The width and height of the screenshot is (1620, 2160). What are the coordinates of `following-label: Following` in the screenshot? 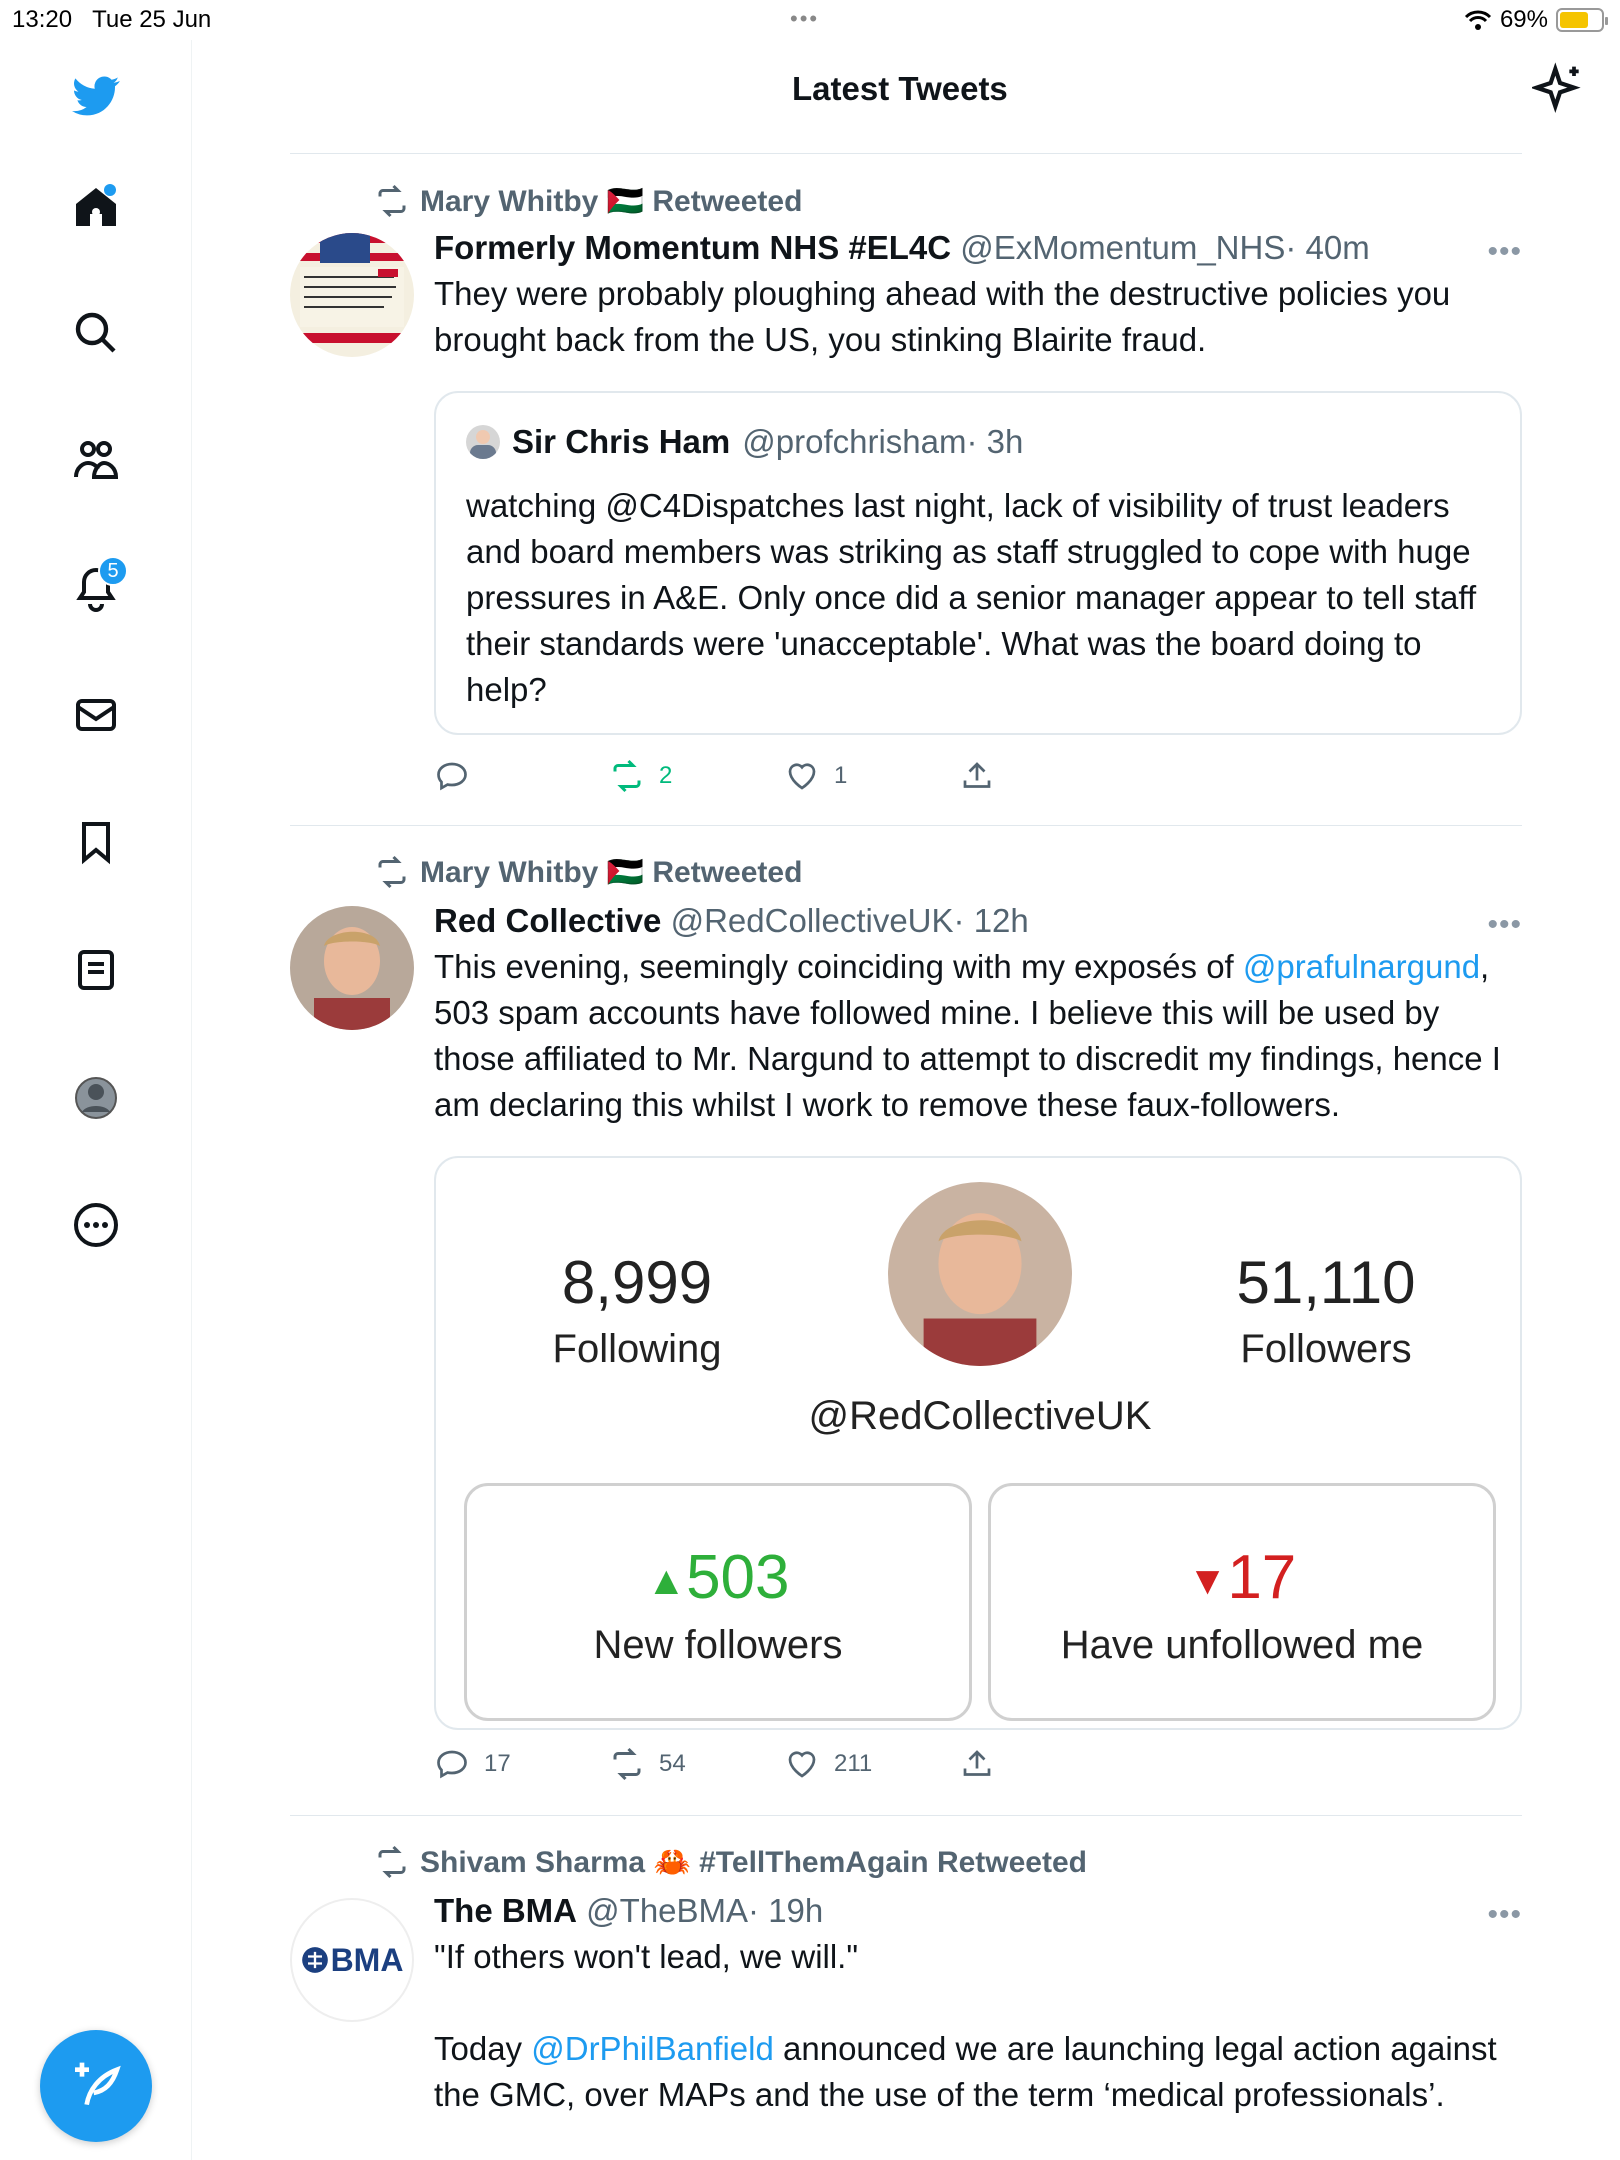 It's located at (637, 1349).